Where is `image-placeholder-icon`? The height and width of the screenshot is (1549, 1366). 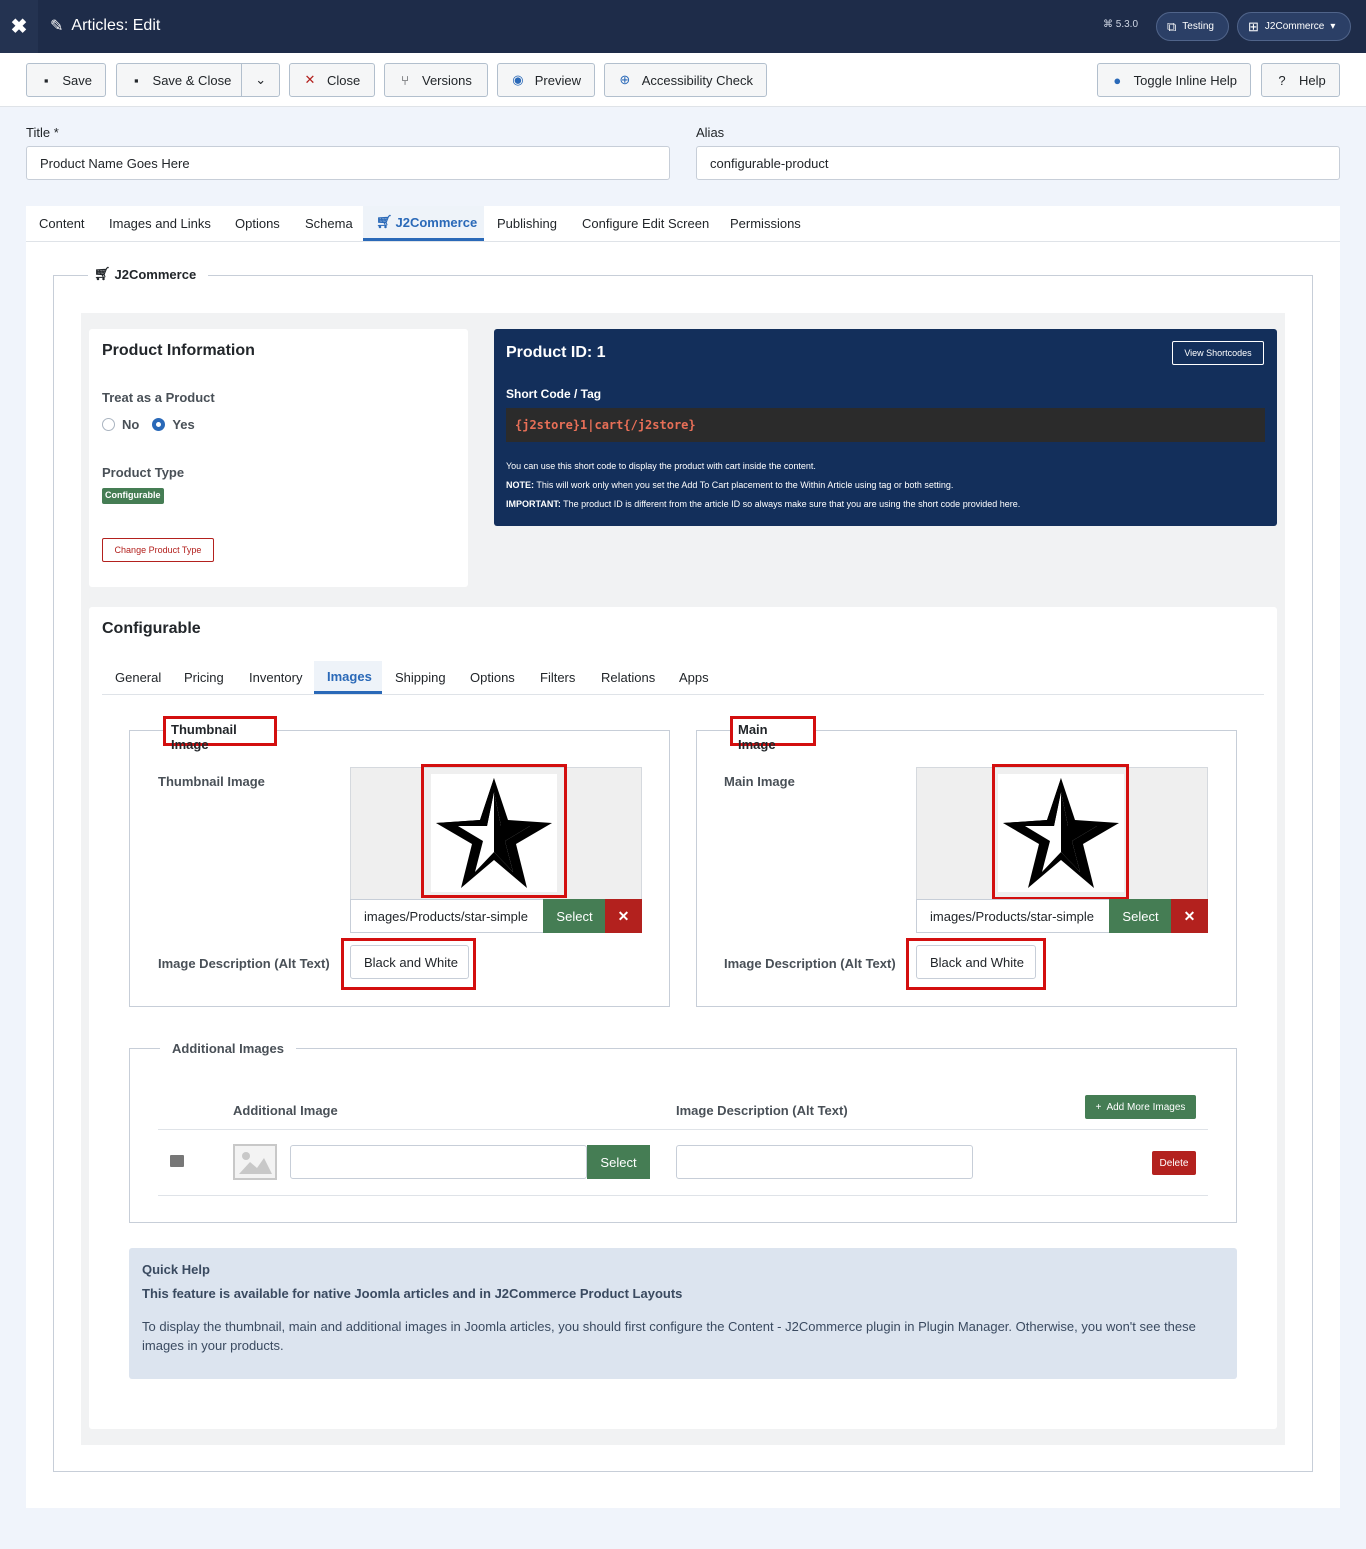 image-placeholder-icon is located at coordinates (255, 1162).